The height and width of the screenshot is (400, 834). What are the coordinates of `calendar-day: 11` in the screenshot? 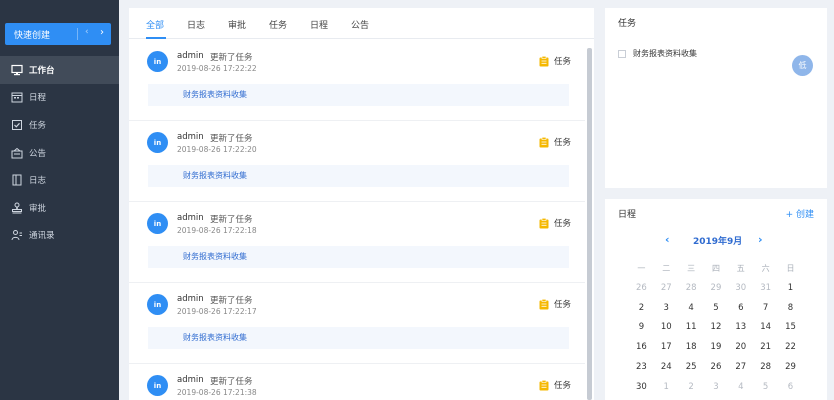 It's located at (691, 328).